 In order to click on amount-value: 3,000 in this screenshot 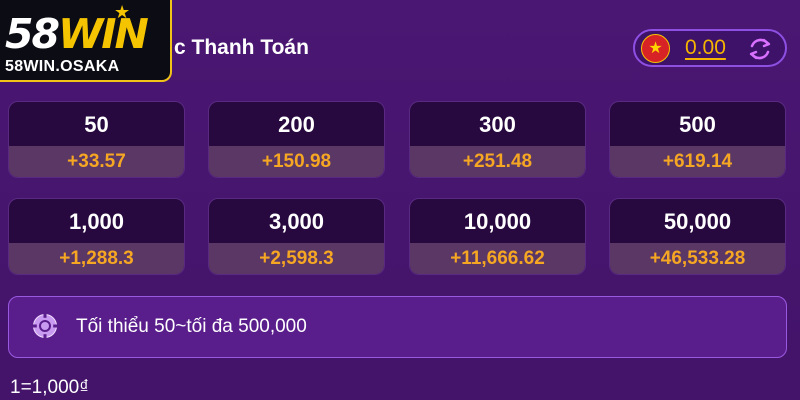, I will do `click(296, 221)`.